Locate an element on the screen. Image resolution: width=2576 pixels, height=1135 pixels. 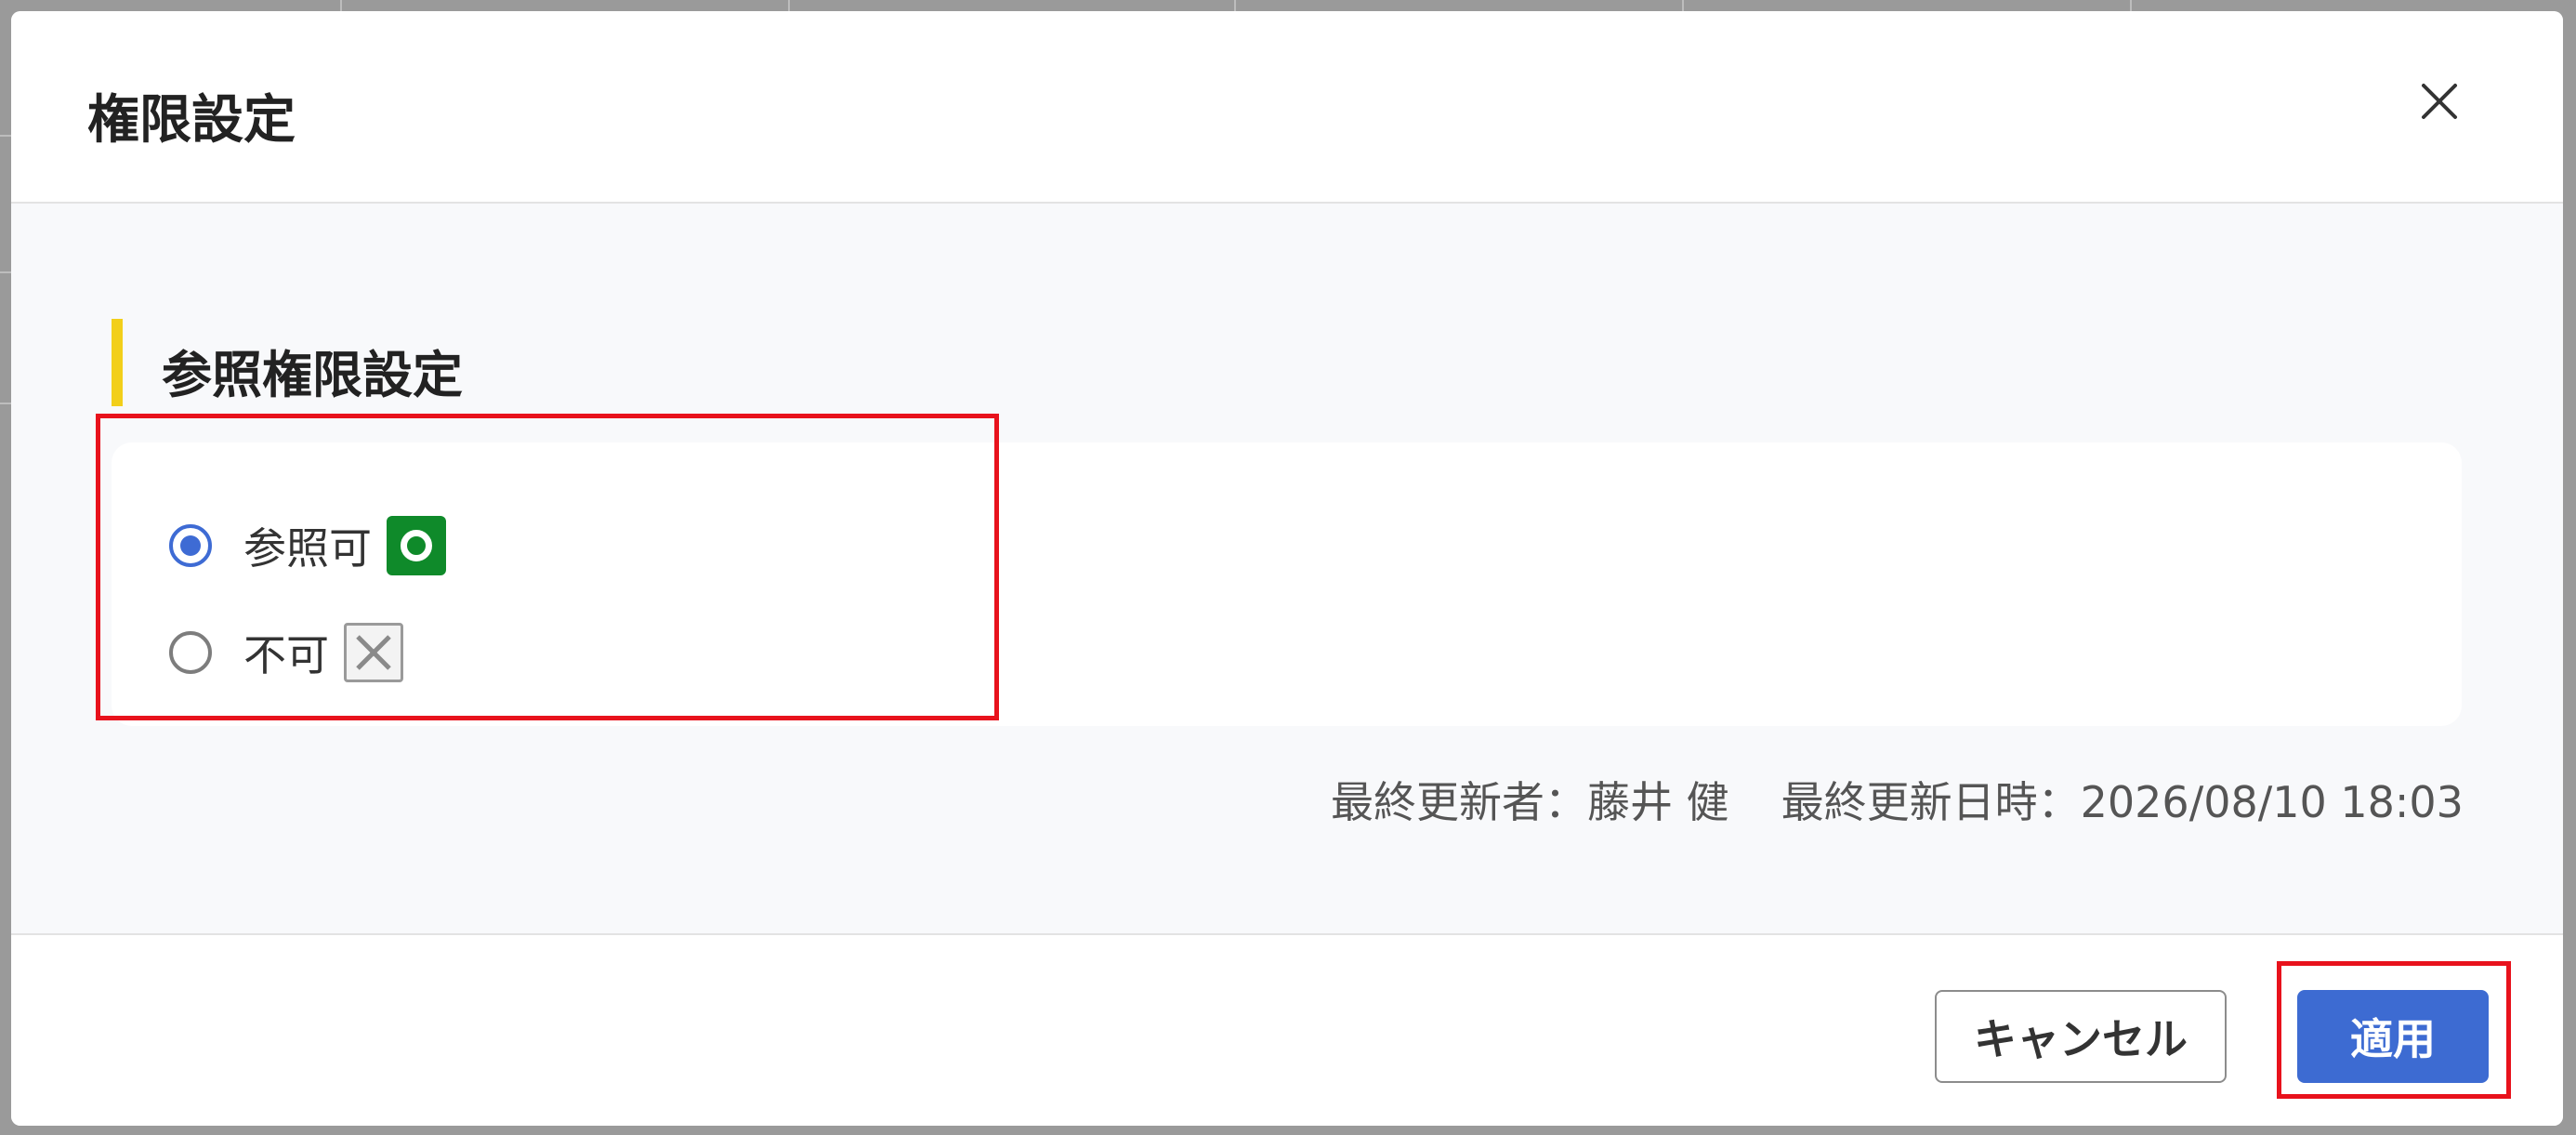
updated-at: 最終更新日時：2026/08/10 18:03 is located at coordinates (2122, 802).